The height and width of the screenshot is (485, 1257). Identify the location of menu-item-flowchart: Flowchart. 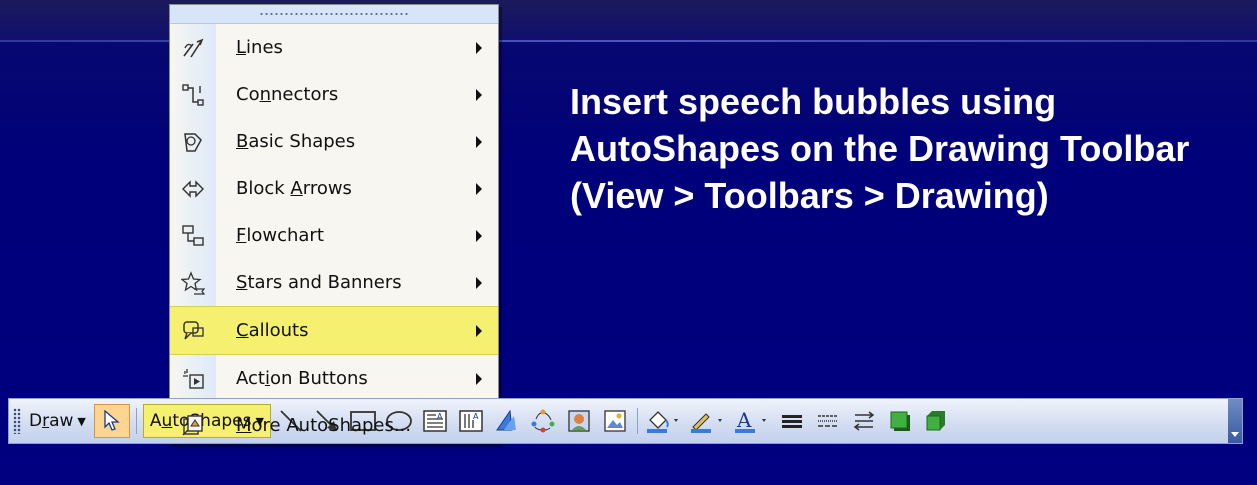
(334, 235).